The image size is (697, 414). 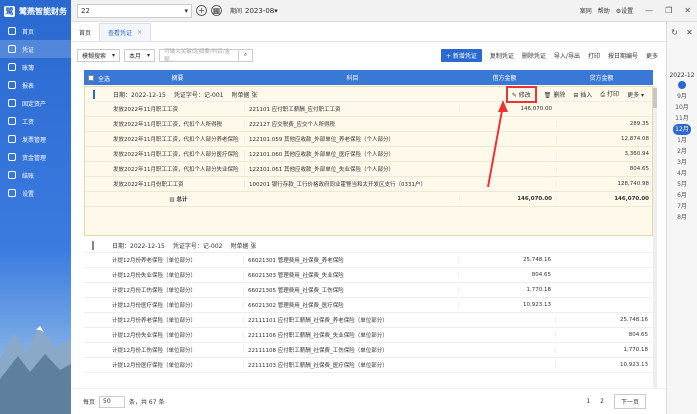 What do you see at coordinates (655, 98) in the screenshot?
I see `scrollbar-thumb` at bounding box center [655, 98].